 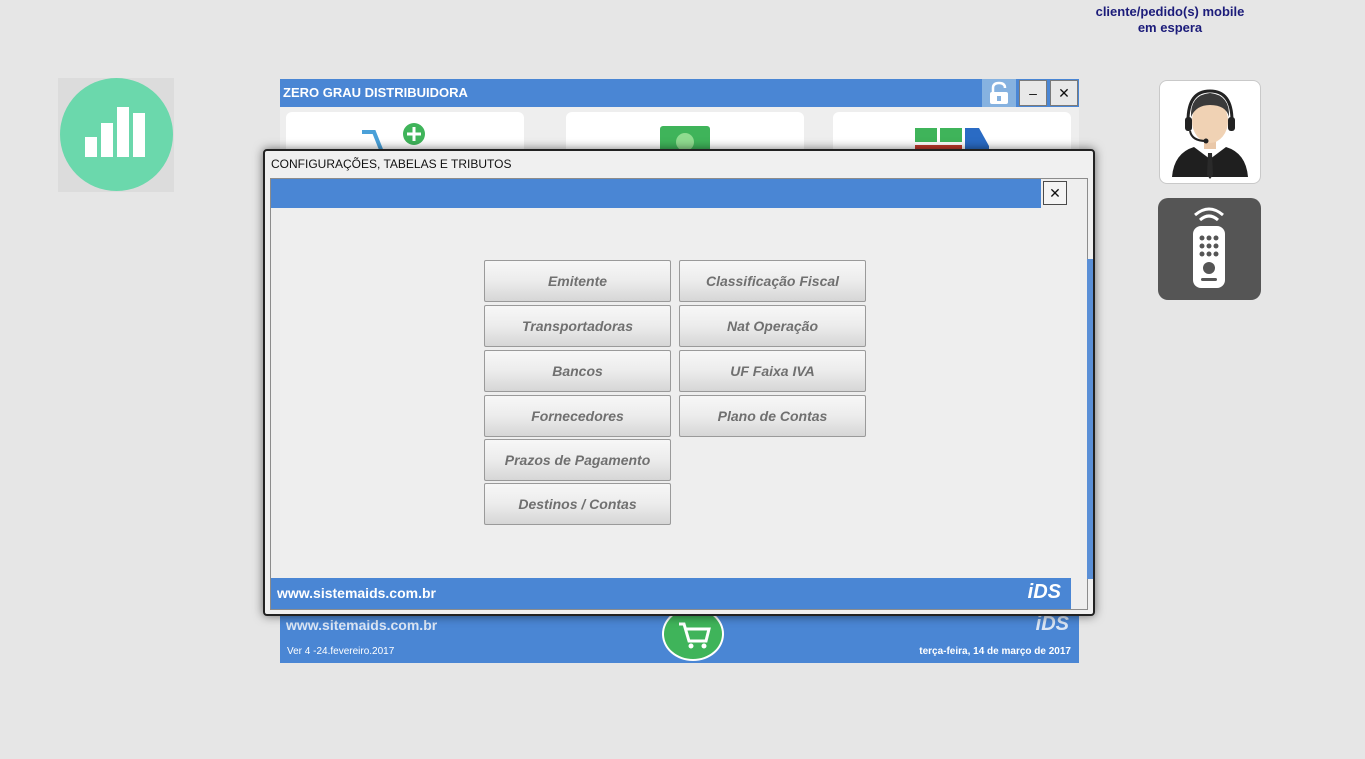 I want to click on mobile-orders-notice: cliente/pedido(s) mobile em espera, so click(x=1170, y=20).